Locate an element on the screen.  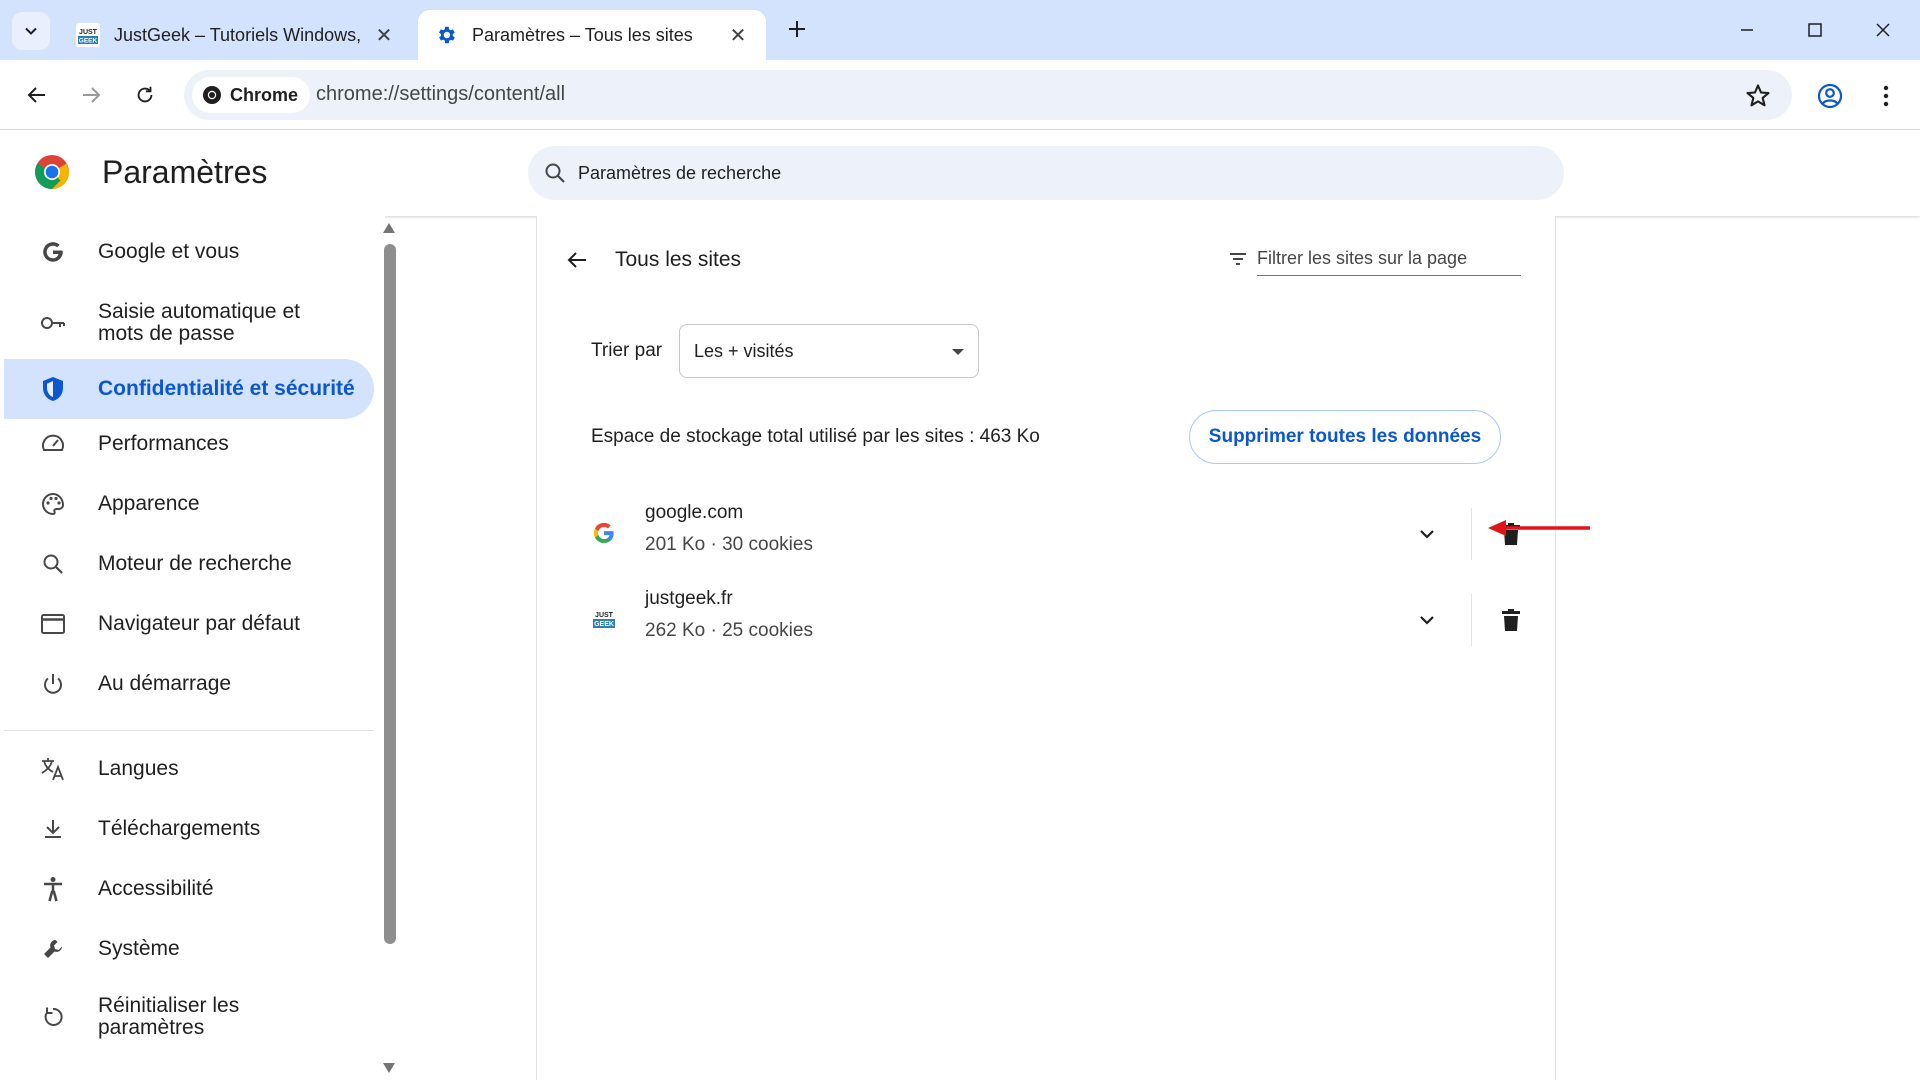
trash-icon is located at coordinates (1511, 620).